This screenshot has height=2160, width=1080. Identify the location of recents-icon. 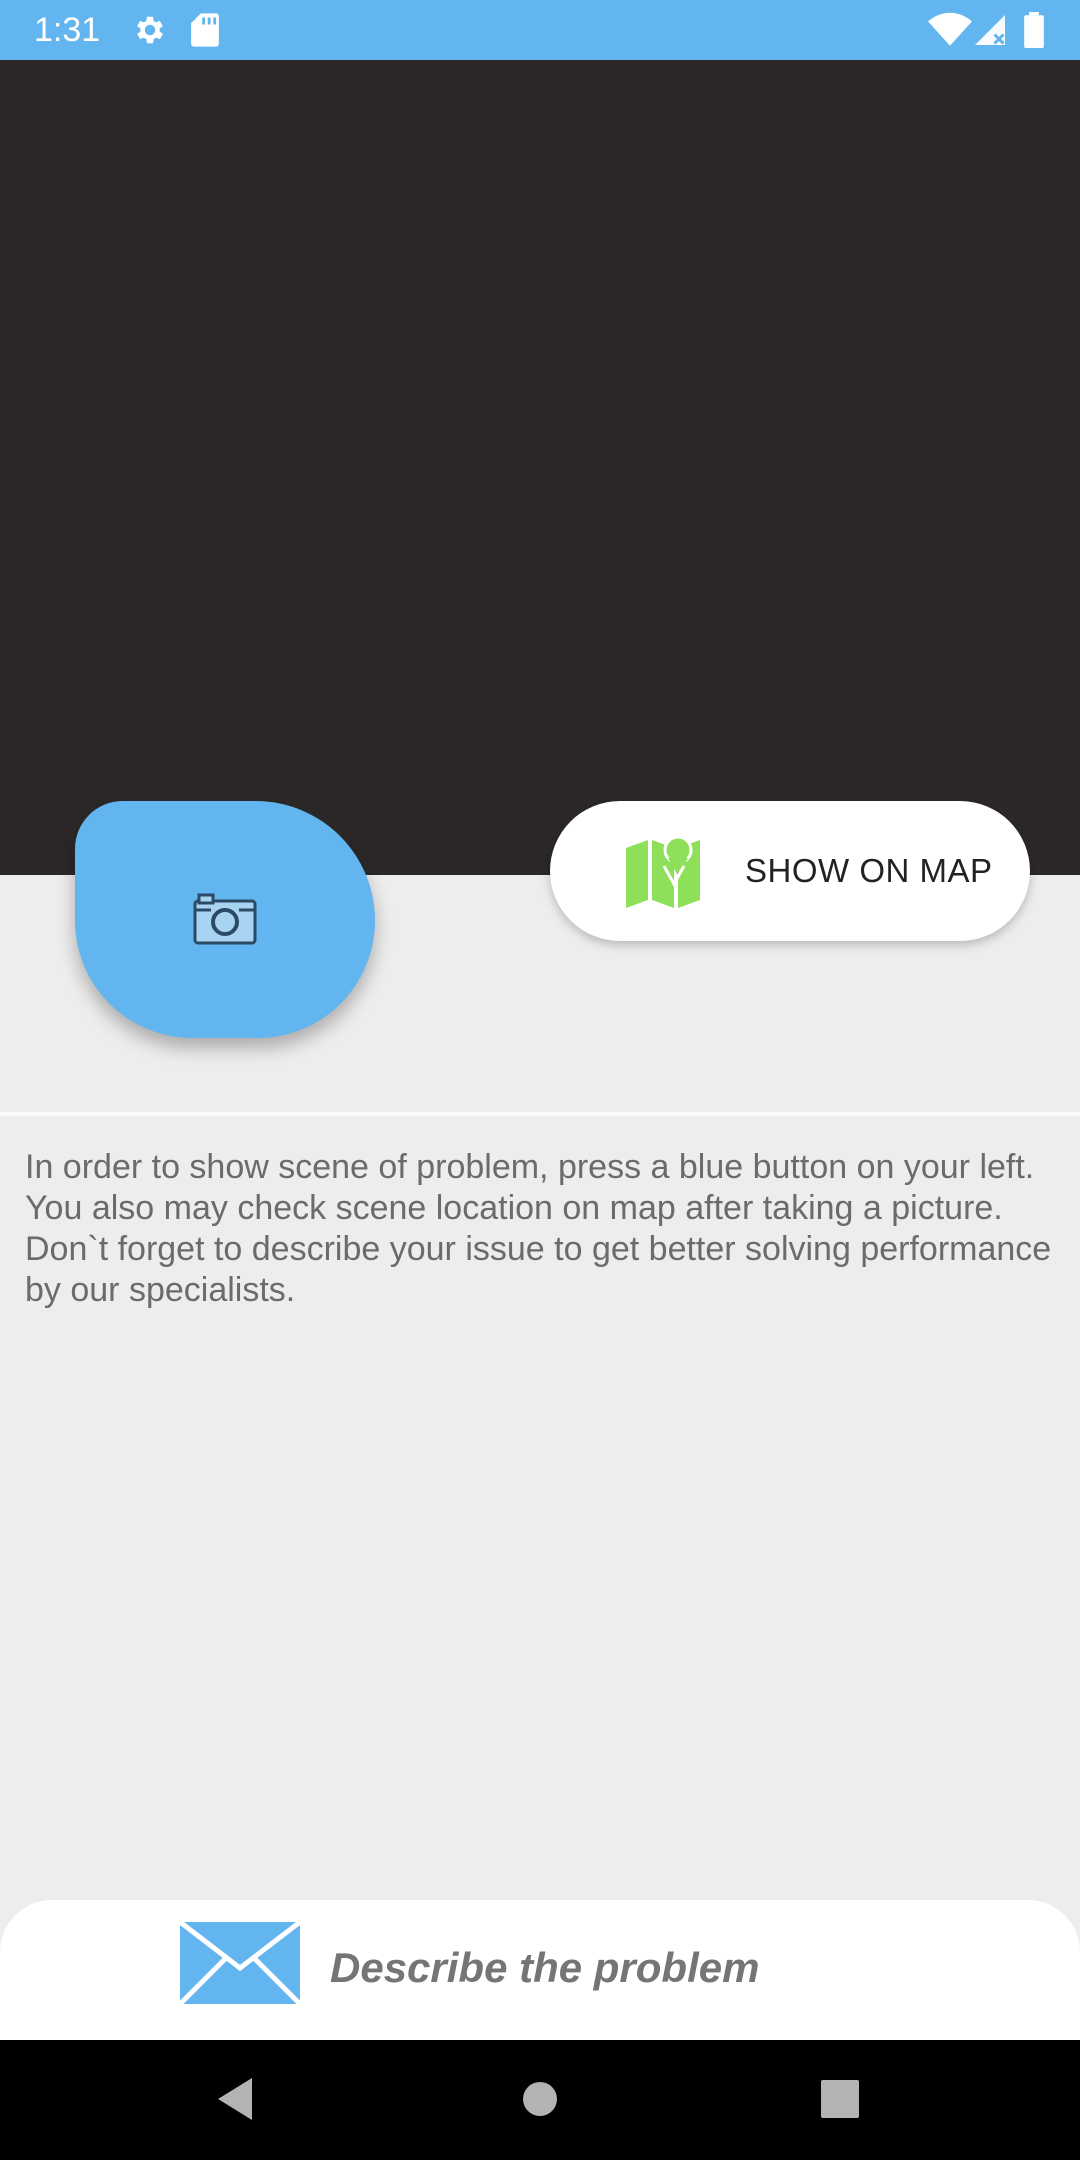
(840, 2101).